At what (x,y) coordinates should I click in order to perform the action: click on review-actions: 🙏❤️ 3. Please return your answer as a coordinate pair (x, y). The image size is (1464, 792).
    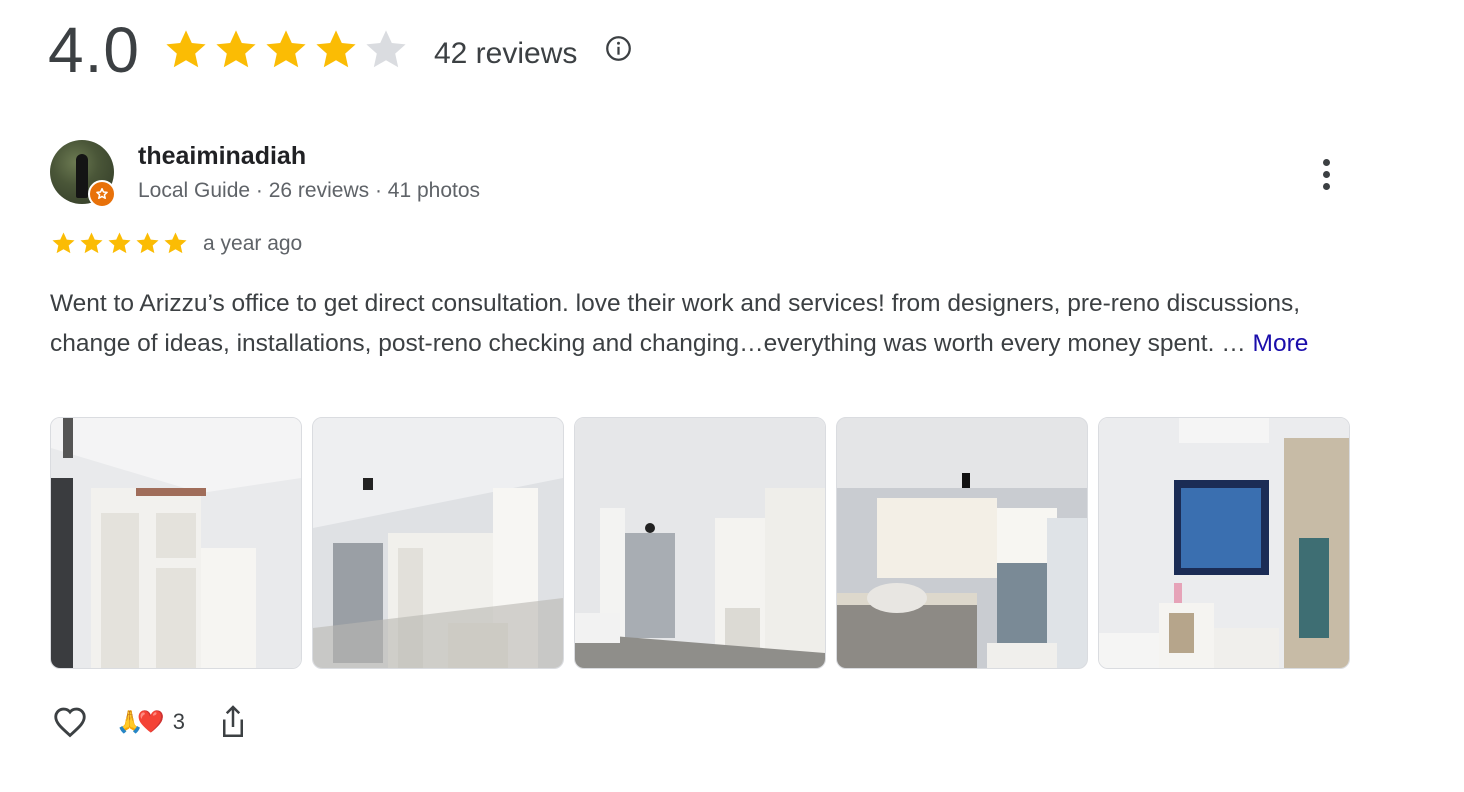
    Looking at the image, I should click on (150, 722).